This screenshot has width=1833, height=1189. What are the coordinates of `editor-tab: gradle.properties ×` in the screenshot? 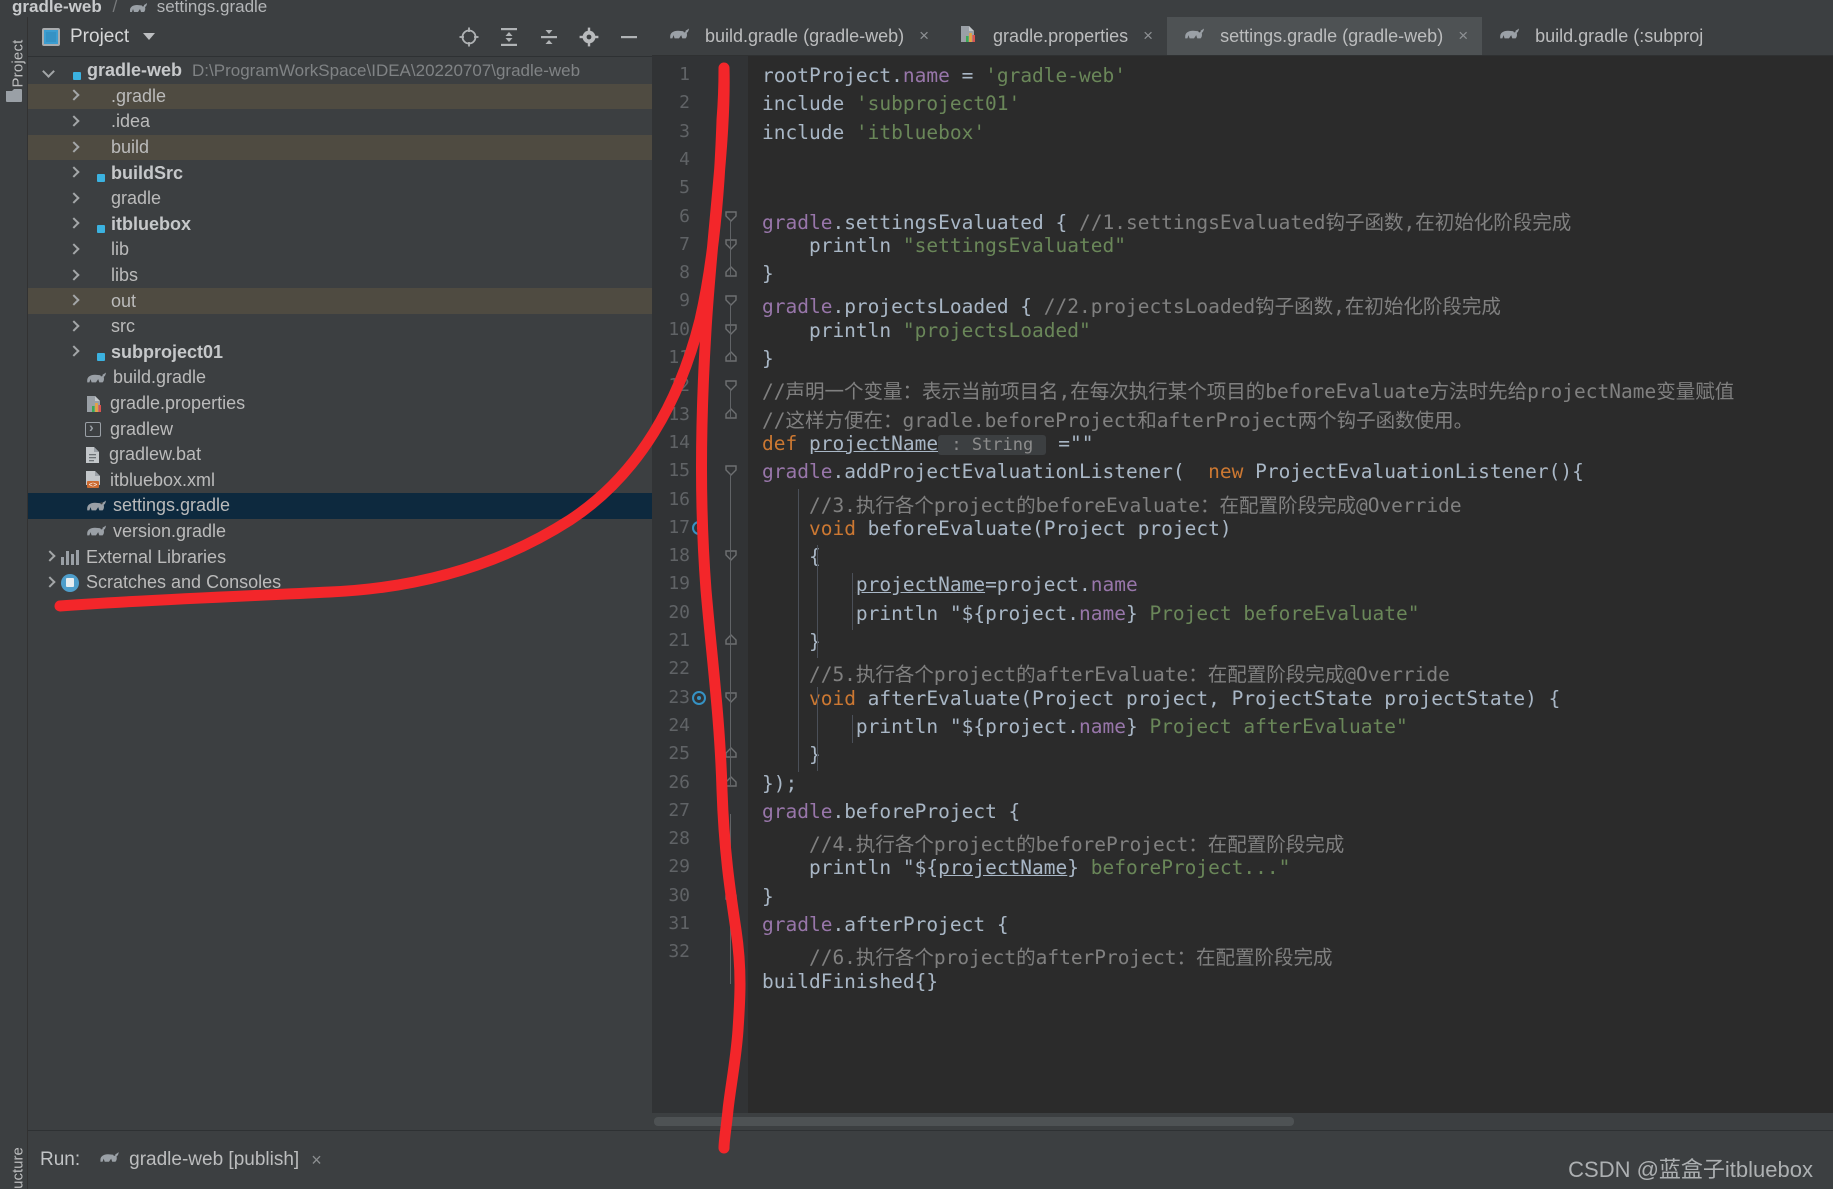 It's located at (1055, 36).